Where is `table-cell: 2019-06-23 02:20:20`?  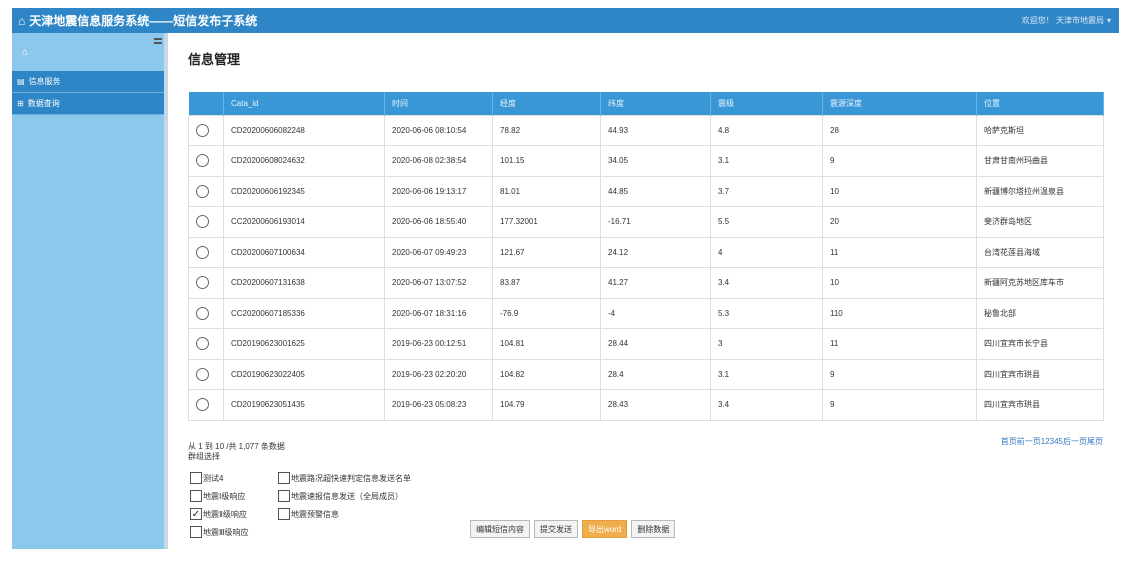 table-cell: 2019-06-23 02:20:20 is located at coordinates (438, 374).